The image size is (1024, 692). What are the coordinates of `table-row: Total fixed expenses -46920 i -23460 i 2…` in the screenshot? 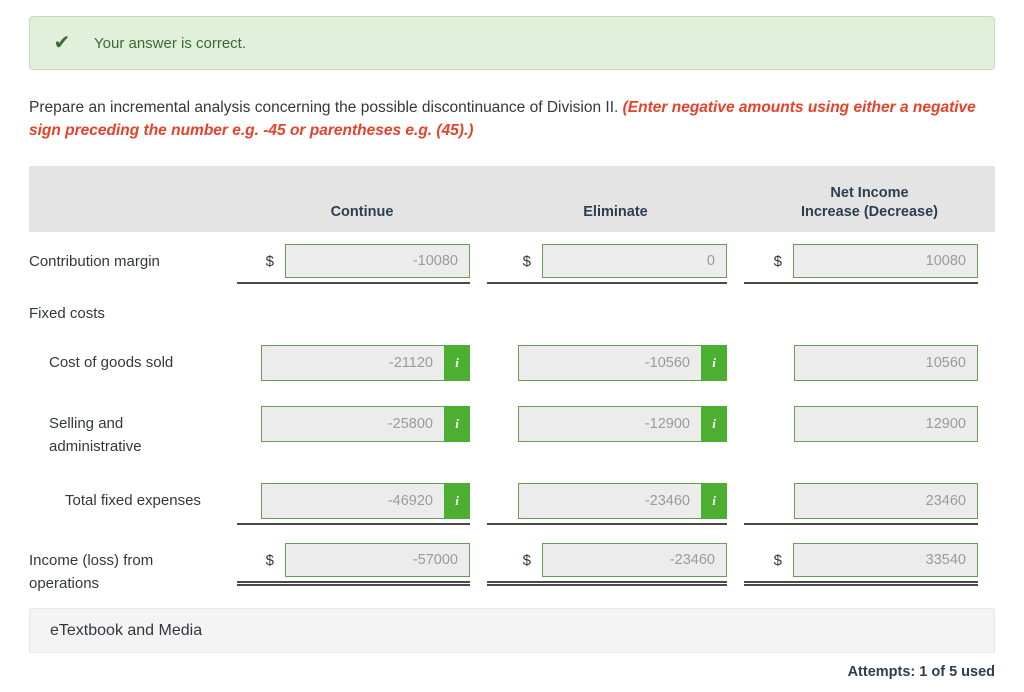 It's located at (512, 504).